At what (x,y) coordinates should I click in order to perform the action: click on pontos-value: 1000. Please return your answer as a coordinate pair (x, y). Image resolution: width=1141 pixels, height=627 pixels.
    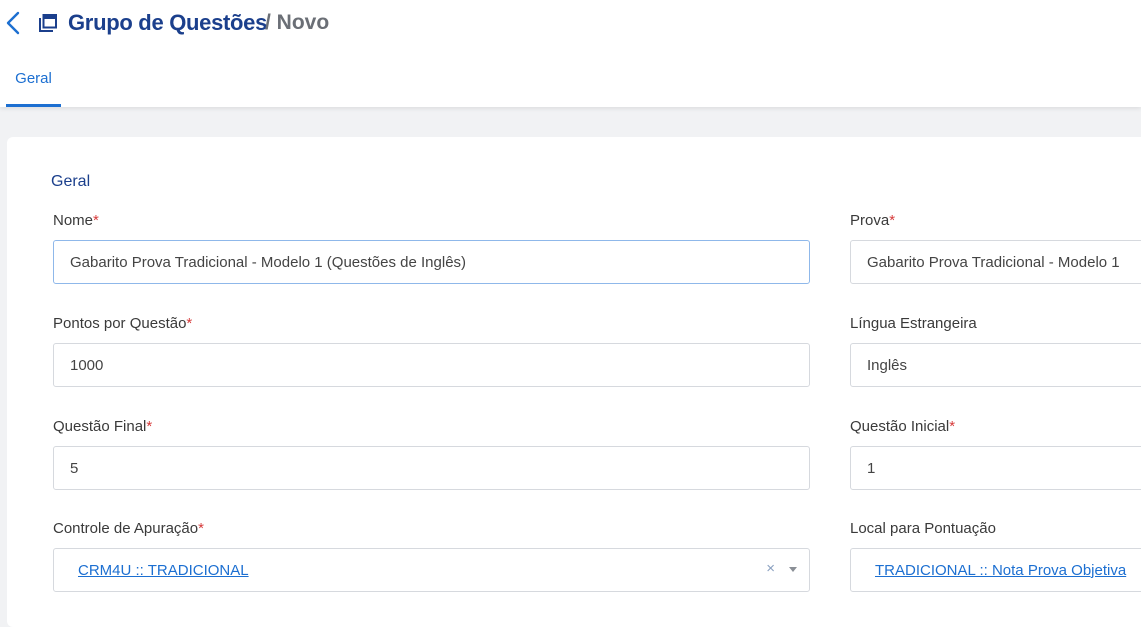
    Looking at the image, I should click on (87, 365).